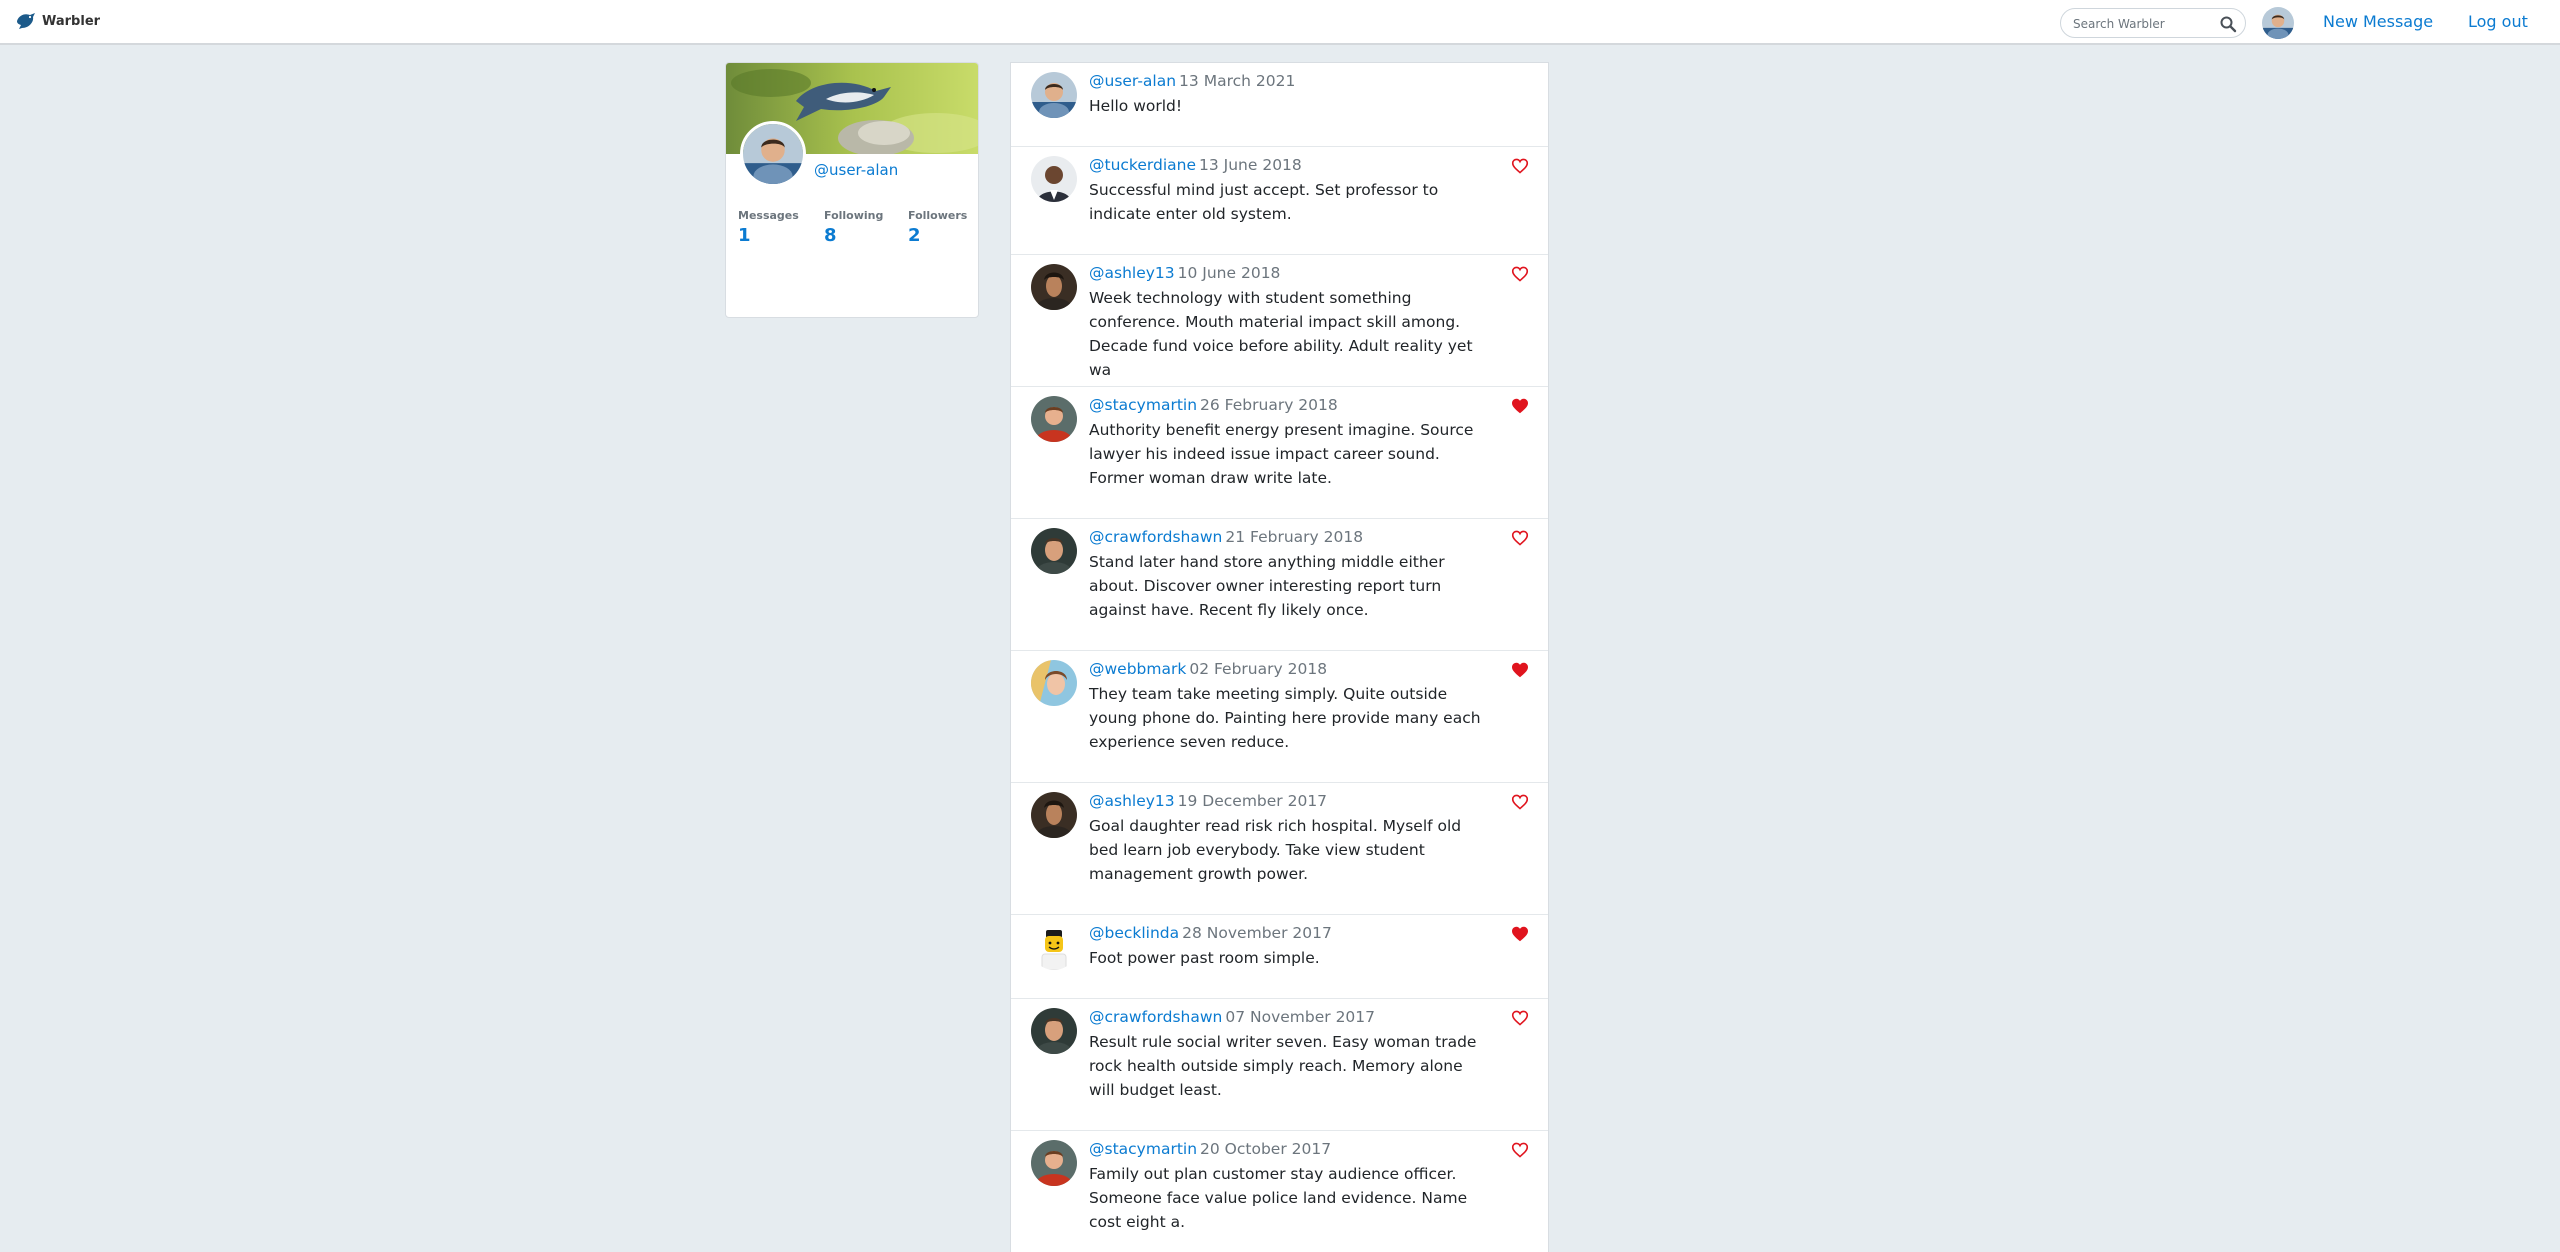  What do you see at coordinates (914, 235) in the screenshot?
I see `stat-value: 2` at bounding box center [914, 235].